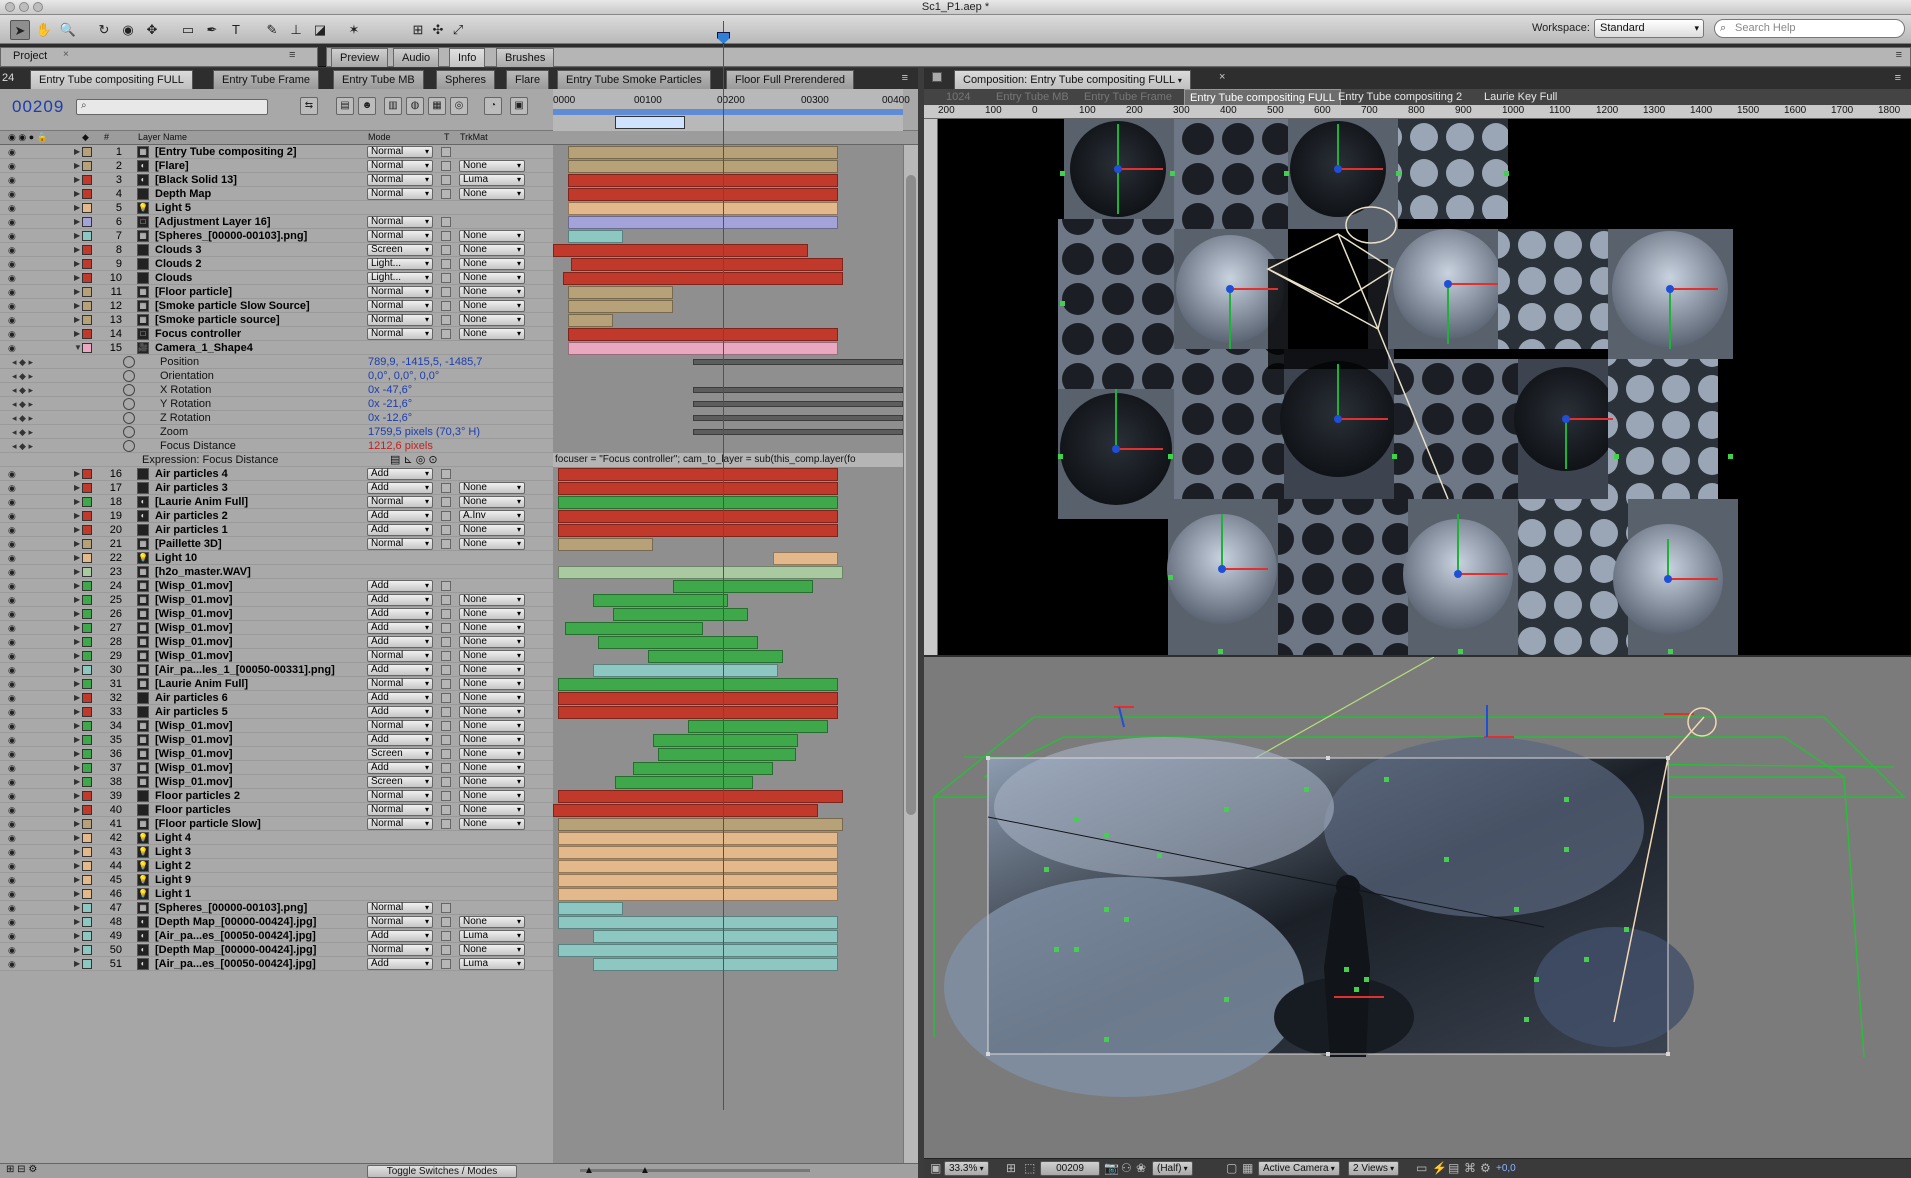  Describe the element at coordinates (257, 572) in the screenshot. I see `layer-name: [h2o_master.WAV]` at that location.